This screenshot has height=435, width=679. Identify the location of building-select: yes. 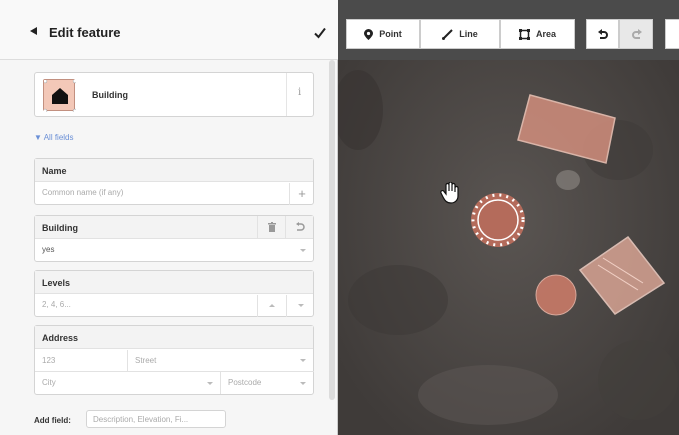
(174, 250).